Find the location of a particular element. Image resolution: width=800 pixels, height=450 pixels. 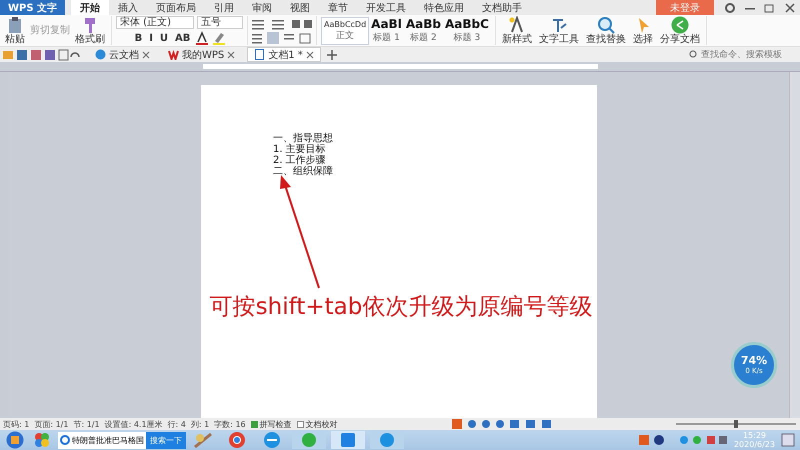

font-size-dropdown: 五号 is located at coordinates (220, 22).